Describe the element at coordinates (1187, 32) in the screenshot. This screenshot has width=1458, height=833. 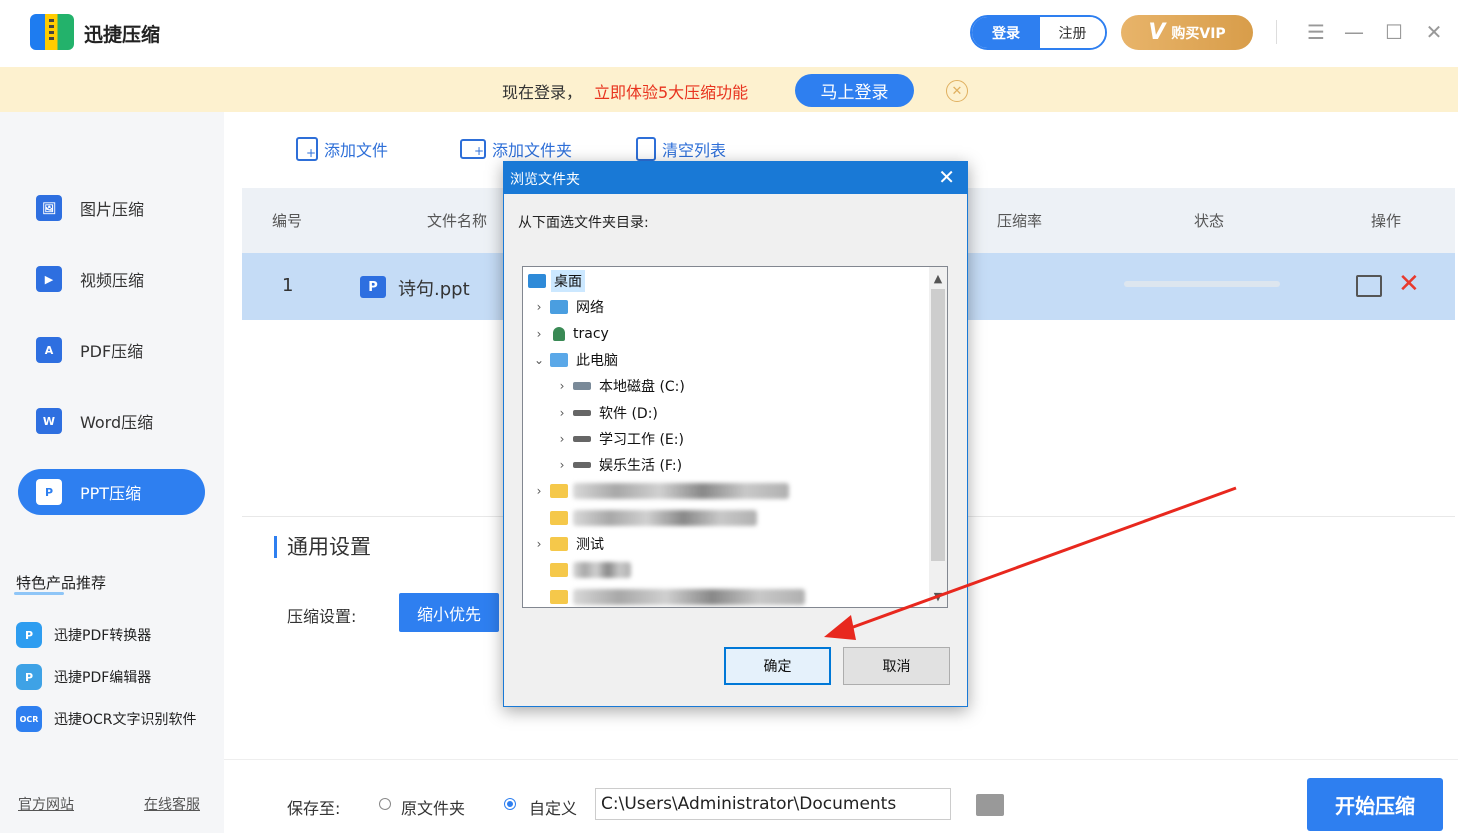
I see `buy-vip-button: V 购买VIP` at that location.